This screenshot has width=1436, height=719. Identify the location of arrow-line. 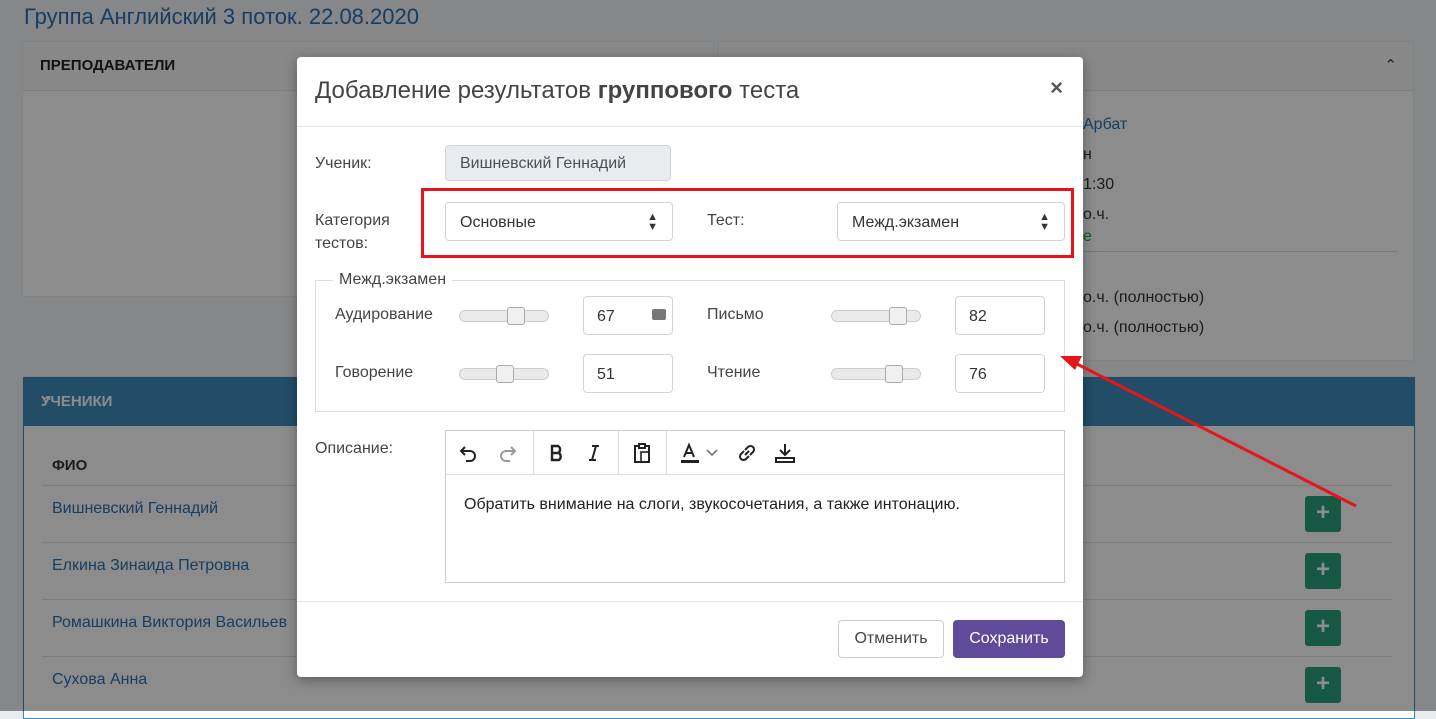
(1215, 434).